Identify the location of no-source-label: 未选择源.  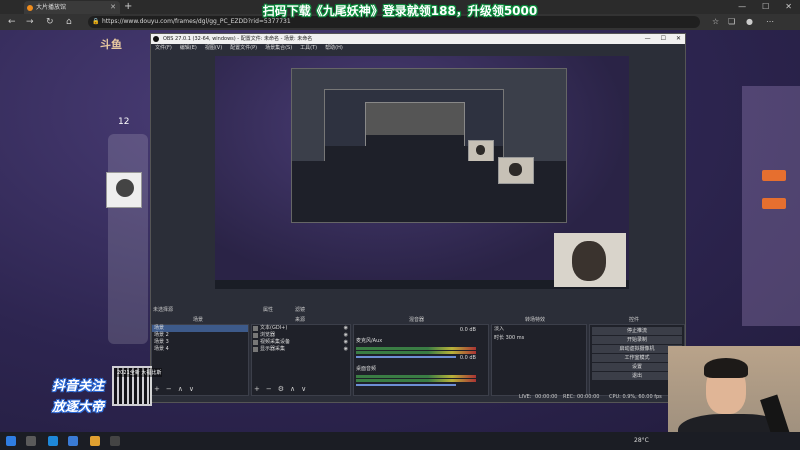
(163, 310).